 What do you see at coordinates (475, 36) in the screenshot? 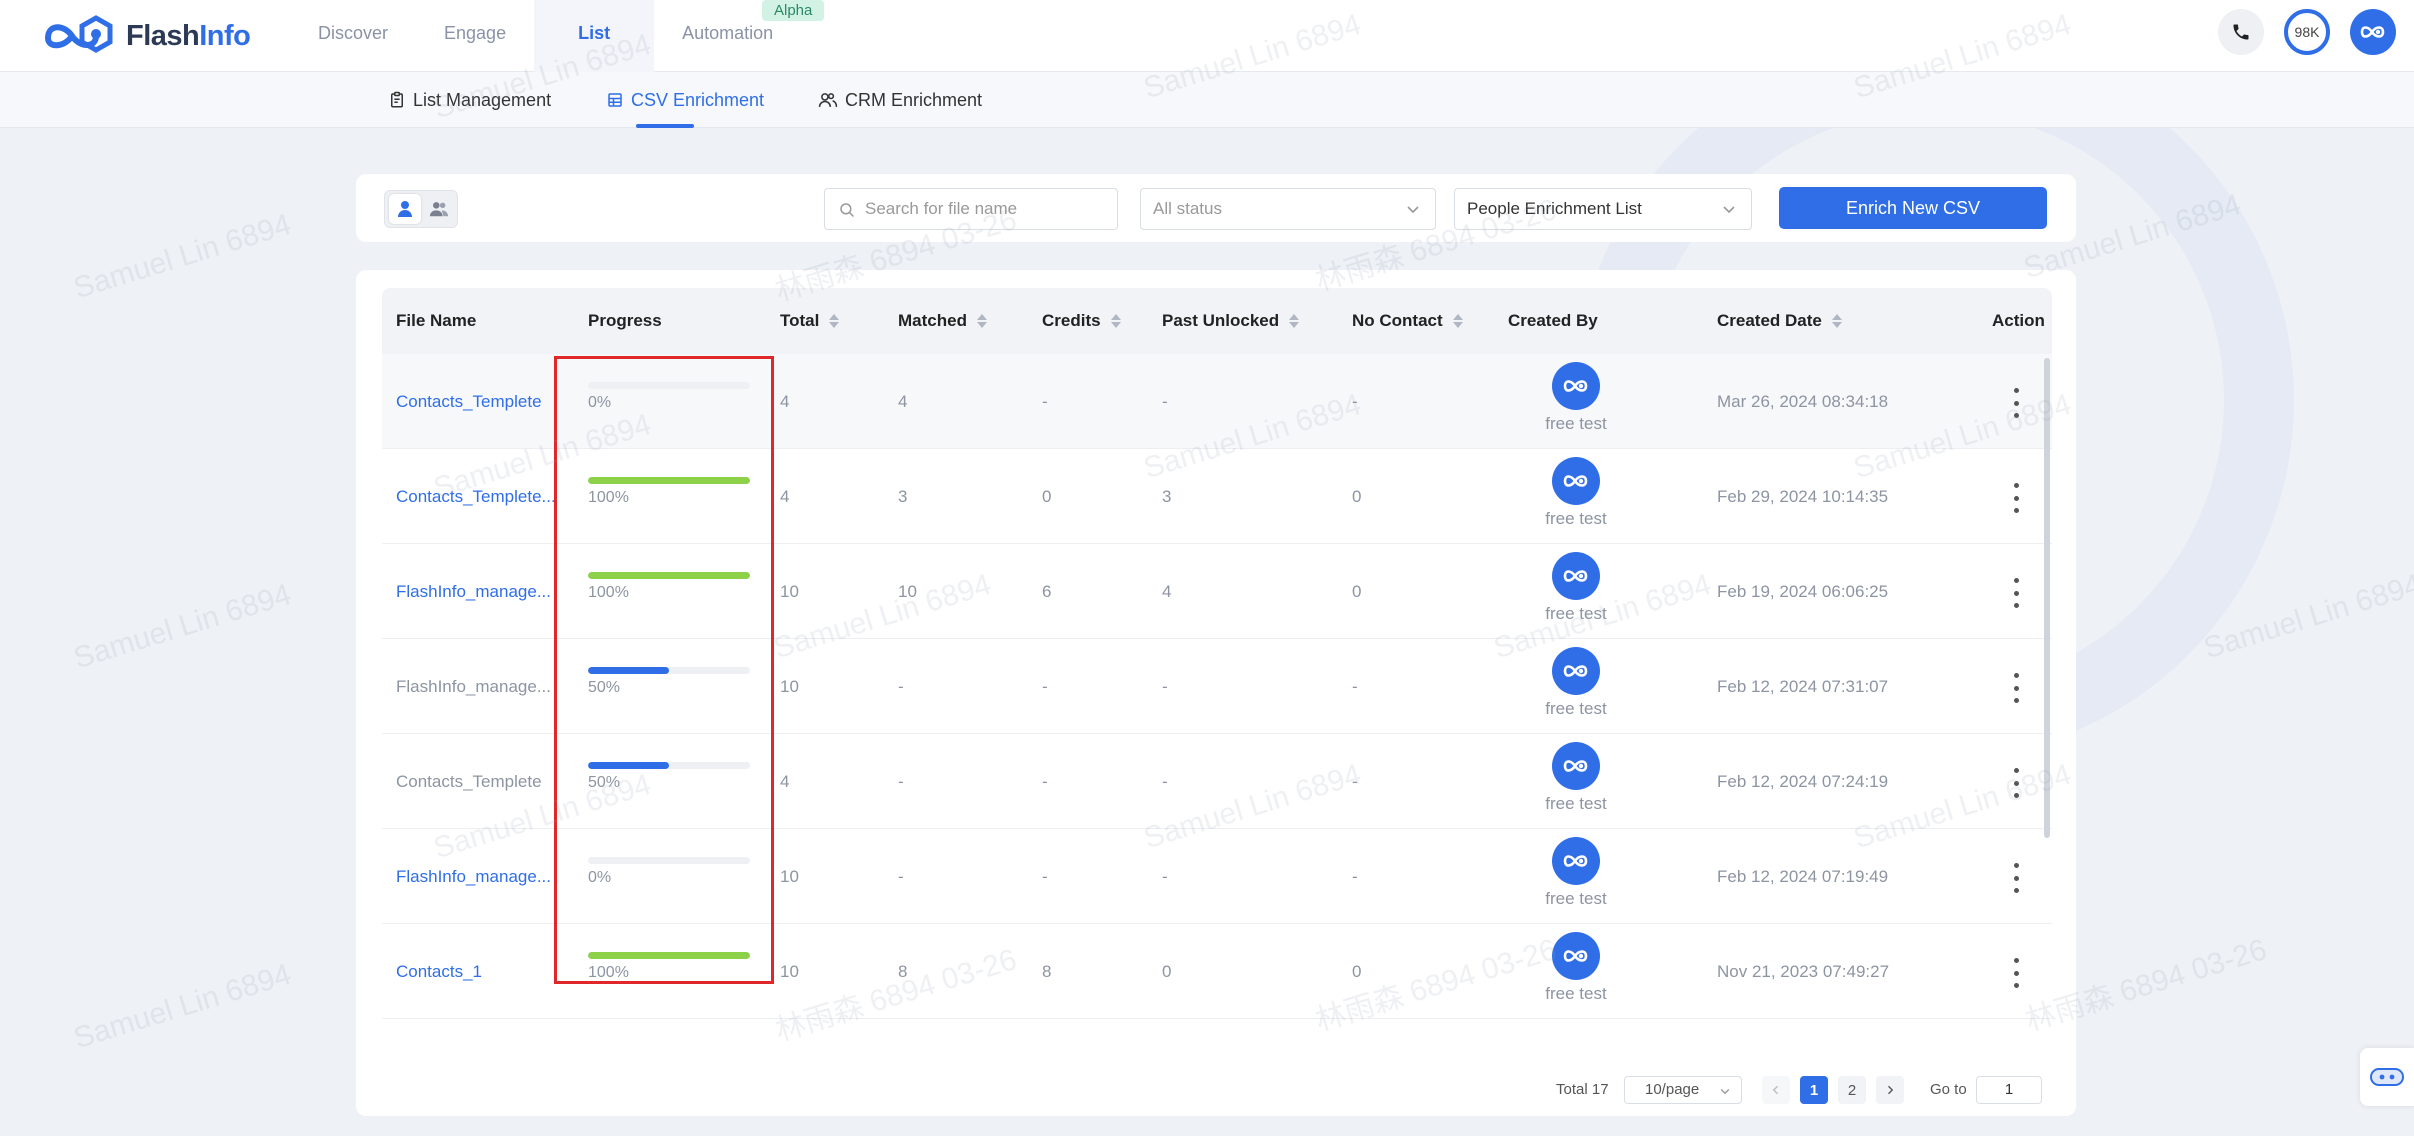
I see `nav-engage: Engage` at bounding box center [475, 36].